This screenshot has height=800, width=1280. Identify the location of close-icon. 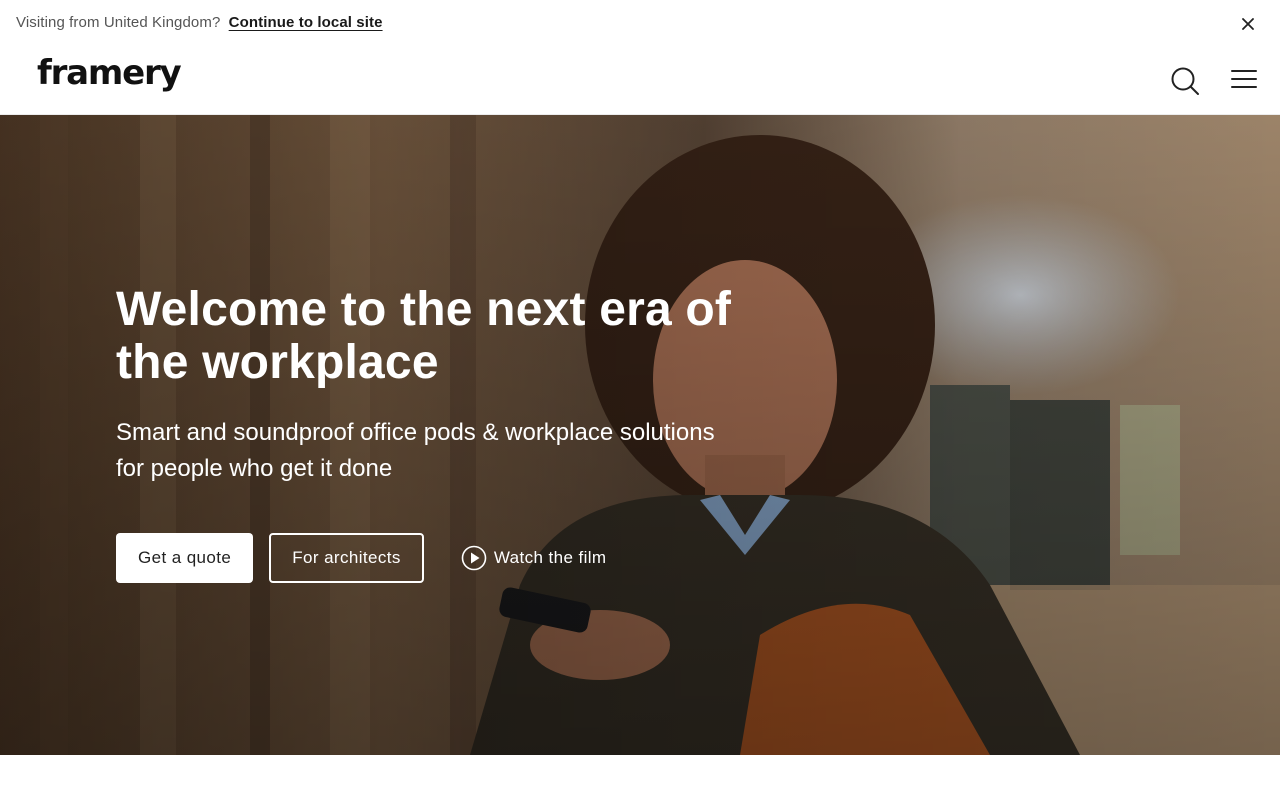
(1248, 24).